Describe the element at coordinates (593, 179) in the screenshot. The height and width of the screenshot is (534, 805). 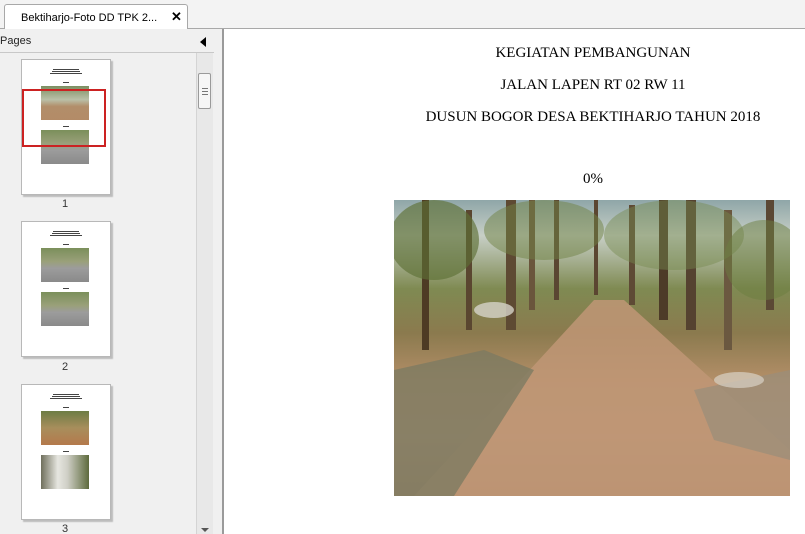
I see `progress-label: 0%` at that location.